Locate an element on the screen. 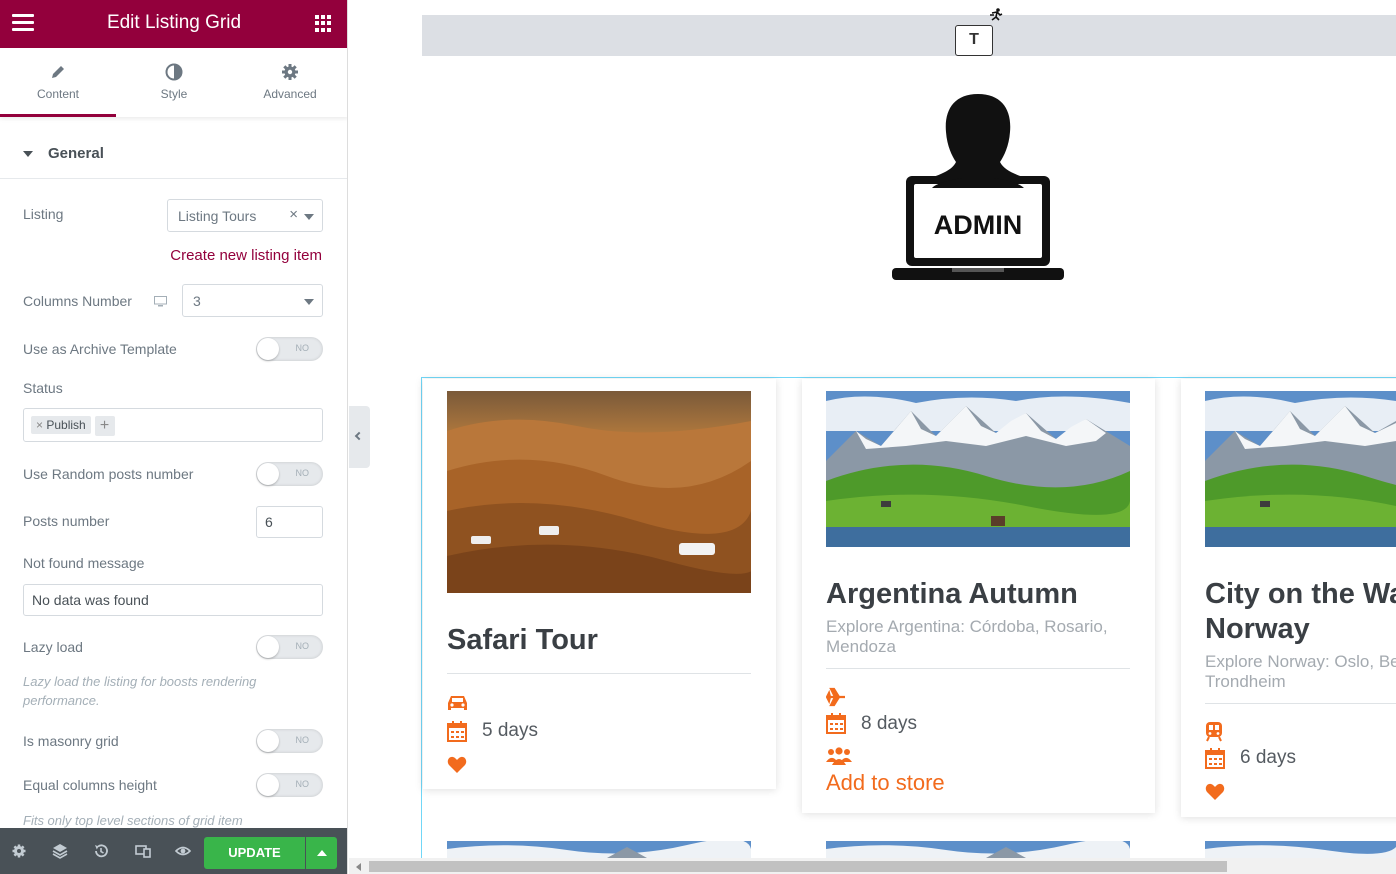 The height and width of the screenshot is (874, 1396). section-title: General is located at coordinates (76, 153).